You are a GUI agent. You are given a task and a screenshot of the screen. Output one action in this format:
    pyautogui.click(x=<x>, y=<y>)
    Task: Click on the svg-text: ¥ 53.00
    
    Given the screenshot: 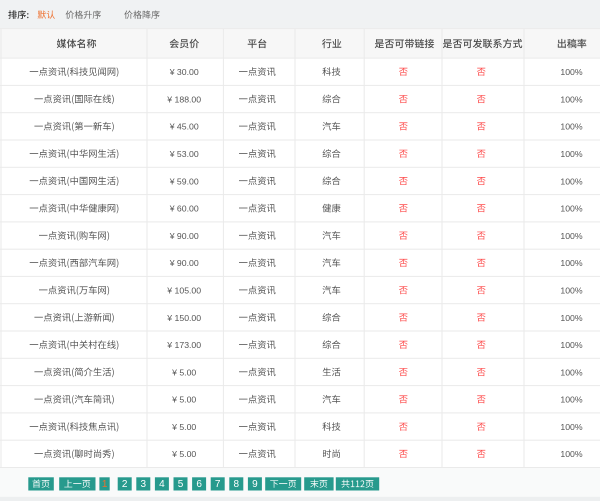 What is the action you would take?
    pyautogui.click(x=184, y=154)
    